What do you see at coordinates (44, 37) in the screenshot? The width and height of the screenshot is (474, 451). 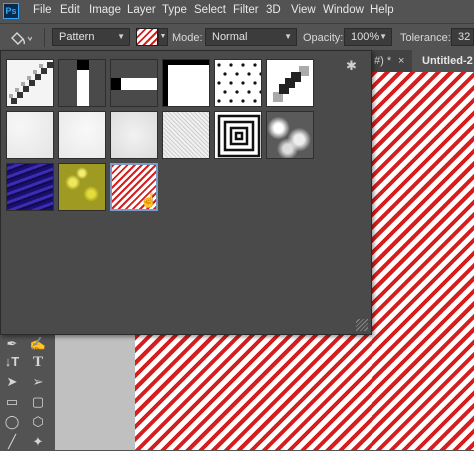 I see `separator` at bounding box center [44, 37].